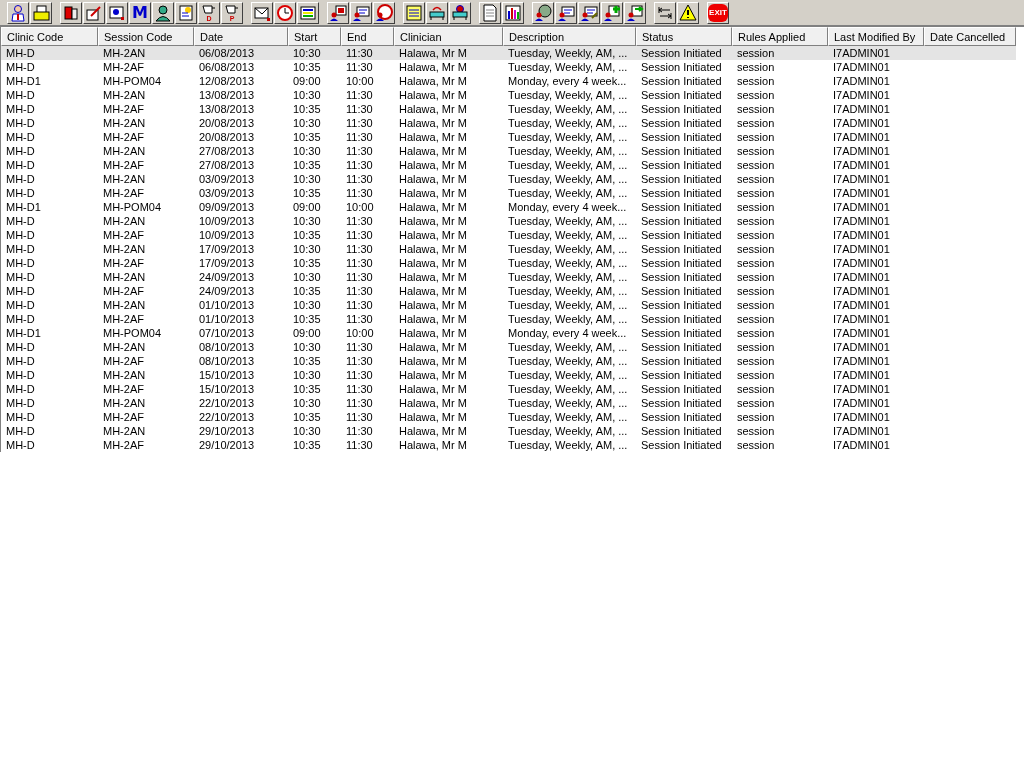  Describe the element at coordinates (508, 375) in the screenshot. I see `table-row: MH-D MH-2AN 15/10/2013 10:30 11:30 Halawa, Mr M Tuesday, Weekly, AM, ... Session Initiated session I7ADMIN01` at that location.